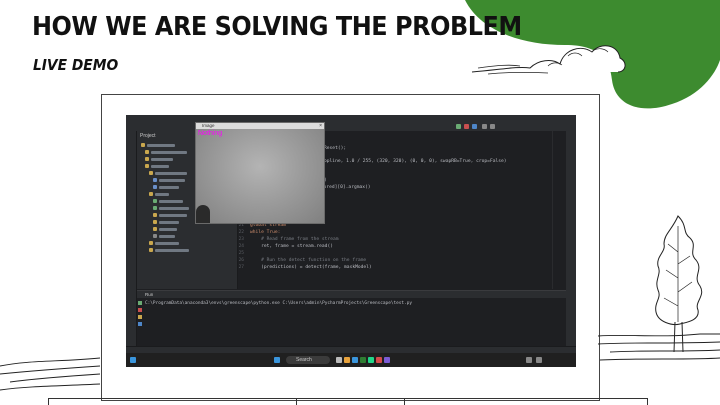 This screenshot has height=405, width=720. Describe the element at coordinates (571, 247) in the screenshot. I see `right-tool-strip` at that location.